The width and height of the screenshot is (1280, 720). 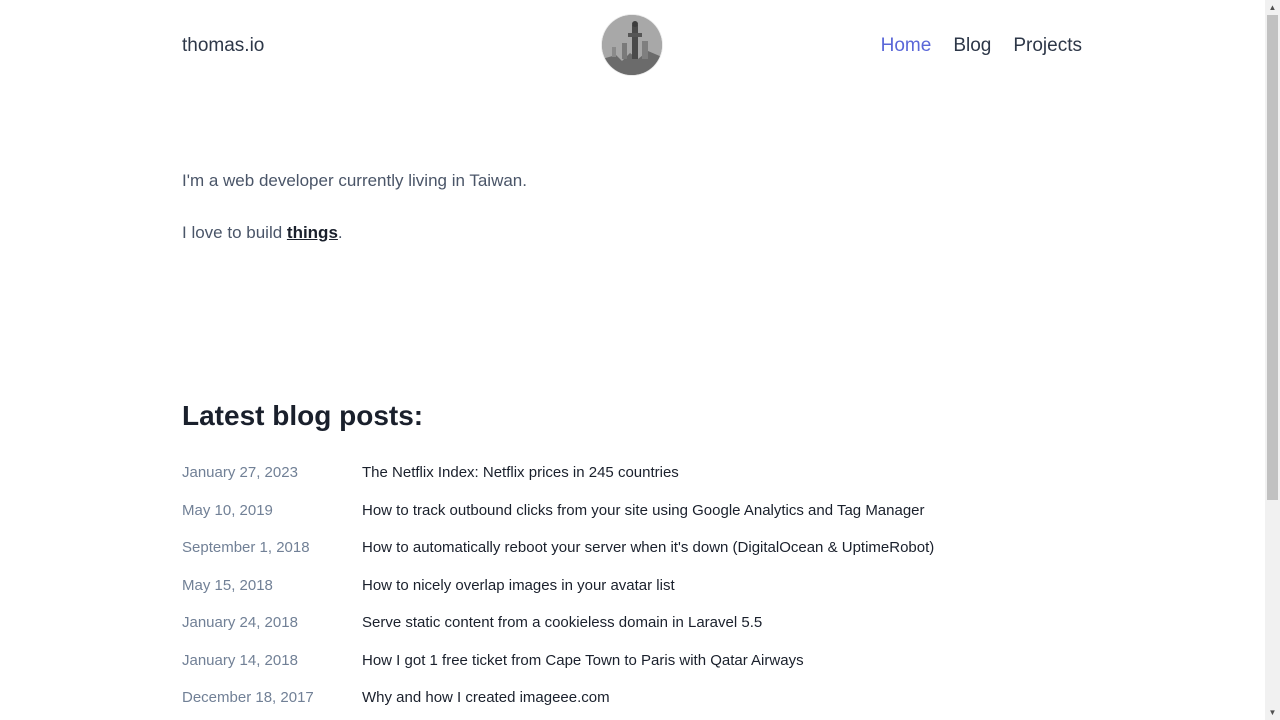 What do you see at coordinates (1272, 712) in the screenshot?
I see `scroll-down-arrow-icon: ▼` at bounding box center [1272, 712].